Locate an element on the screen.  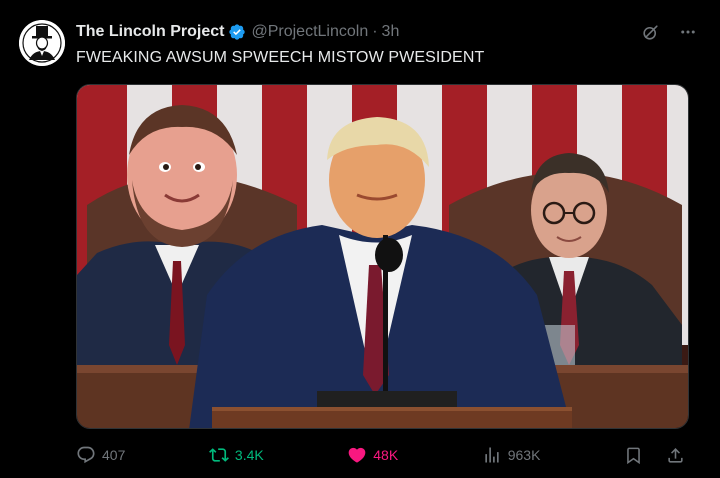
reply-icon is located at coordinates (86, 455).